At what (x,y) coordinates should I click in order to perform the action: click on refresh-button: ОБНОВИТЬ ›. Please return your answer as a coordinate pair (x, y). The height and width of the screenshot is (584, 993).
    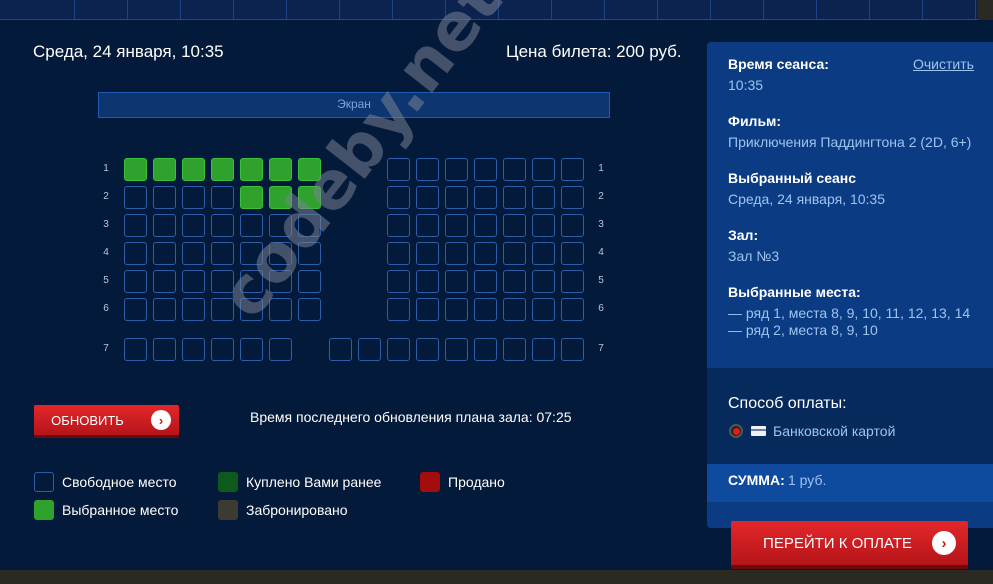
    Looking at the image, I should click on (106, 421).